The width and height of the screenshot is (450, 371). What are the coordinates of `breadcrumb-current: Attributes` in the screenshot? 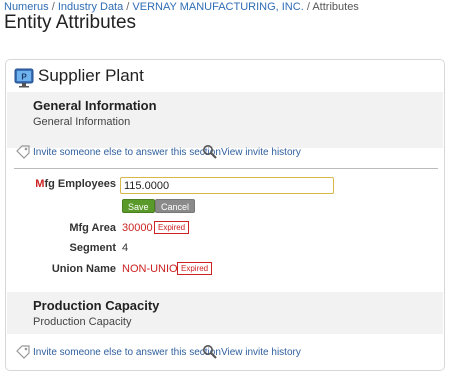 It's located at (335, 7).